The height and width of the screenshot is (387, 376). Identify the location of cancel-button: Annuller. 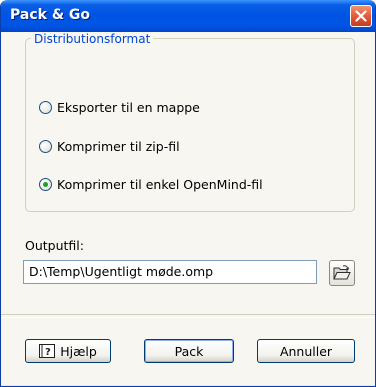
(306, 351).